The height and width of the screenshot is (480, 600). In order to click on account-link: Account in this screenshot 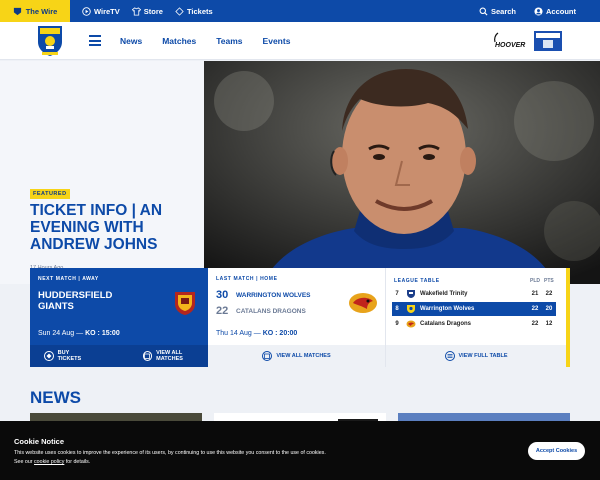, I will do `click(555, 11)`.